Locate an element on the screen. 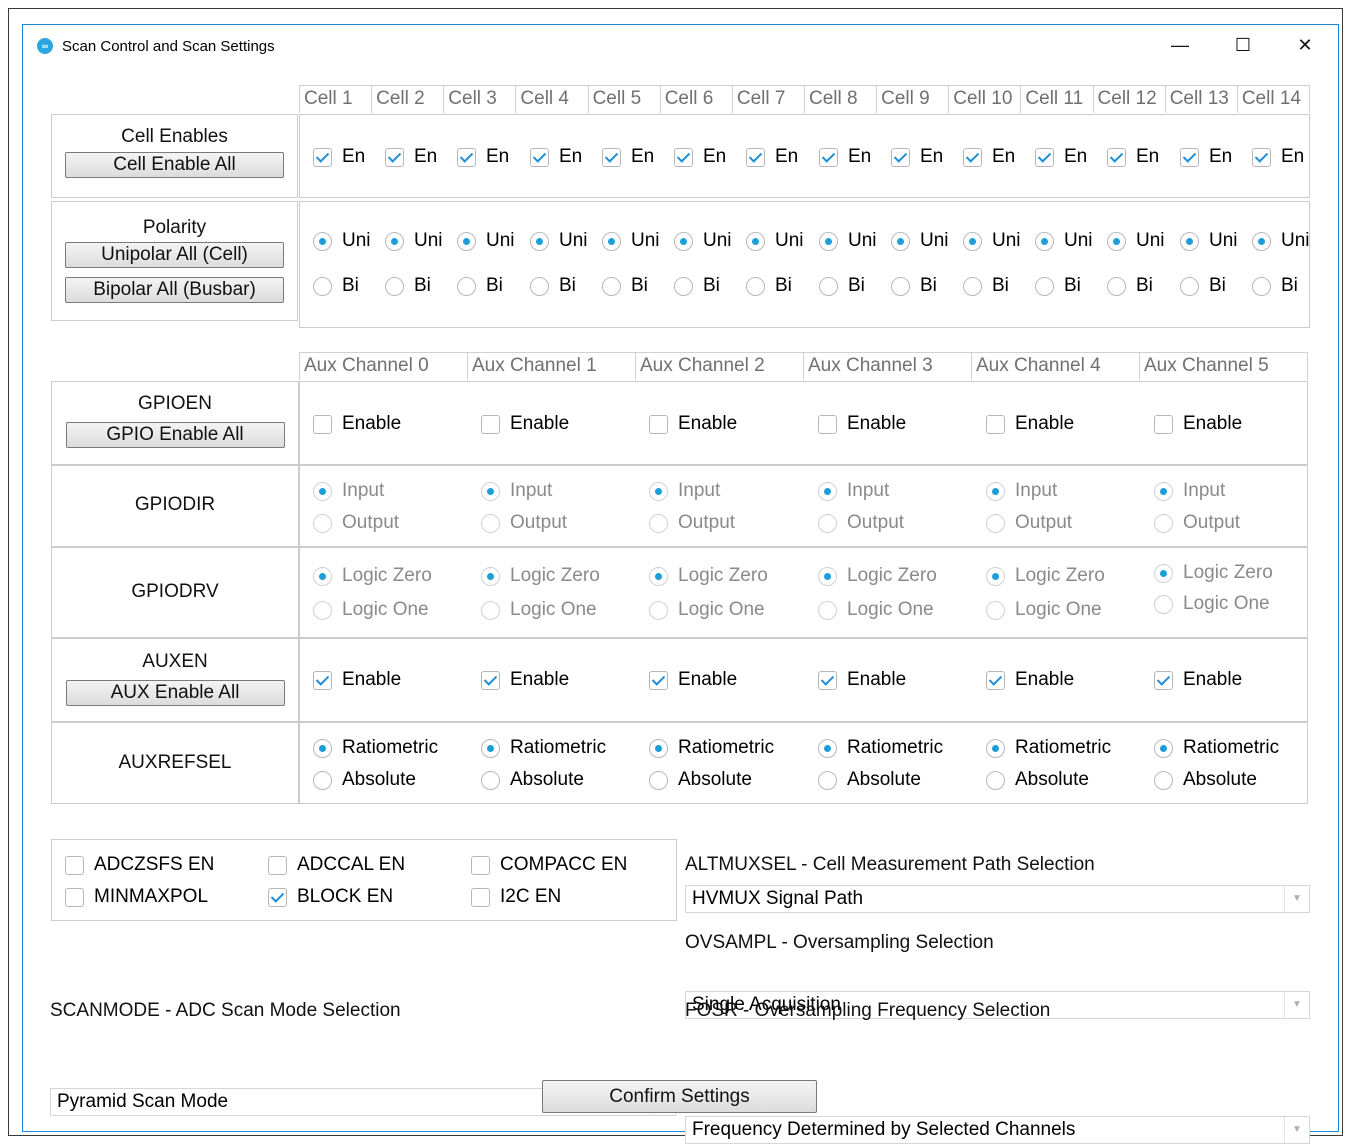  flag-checkbox: MINMAXPOL is located at coordinates (136, 897).